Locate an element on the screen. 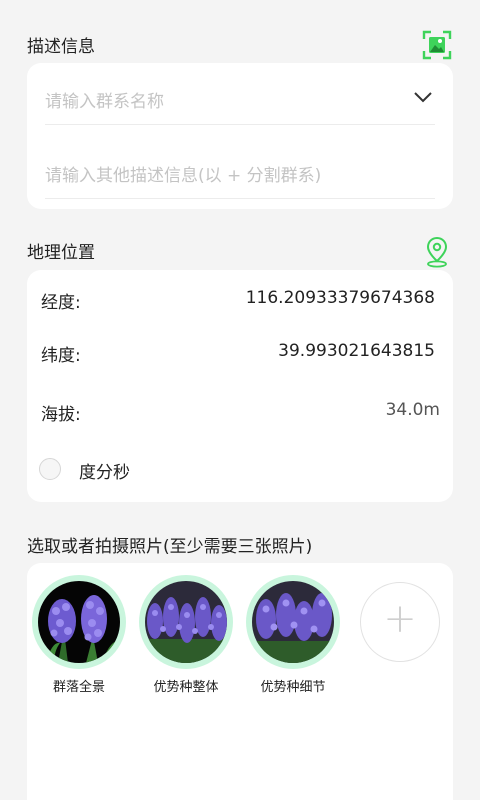 The image size is (480, 800). chevron-down-icon is located at coordinates (423, 99).